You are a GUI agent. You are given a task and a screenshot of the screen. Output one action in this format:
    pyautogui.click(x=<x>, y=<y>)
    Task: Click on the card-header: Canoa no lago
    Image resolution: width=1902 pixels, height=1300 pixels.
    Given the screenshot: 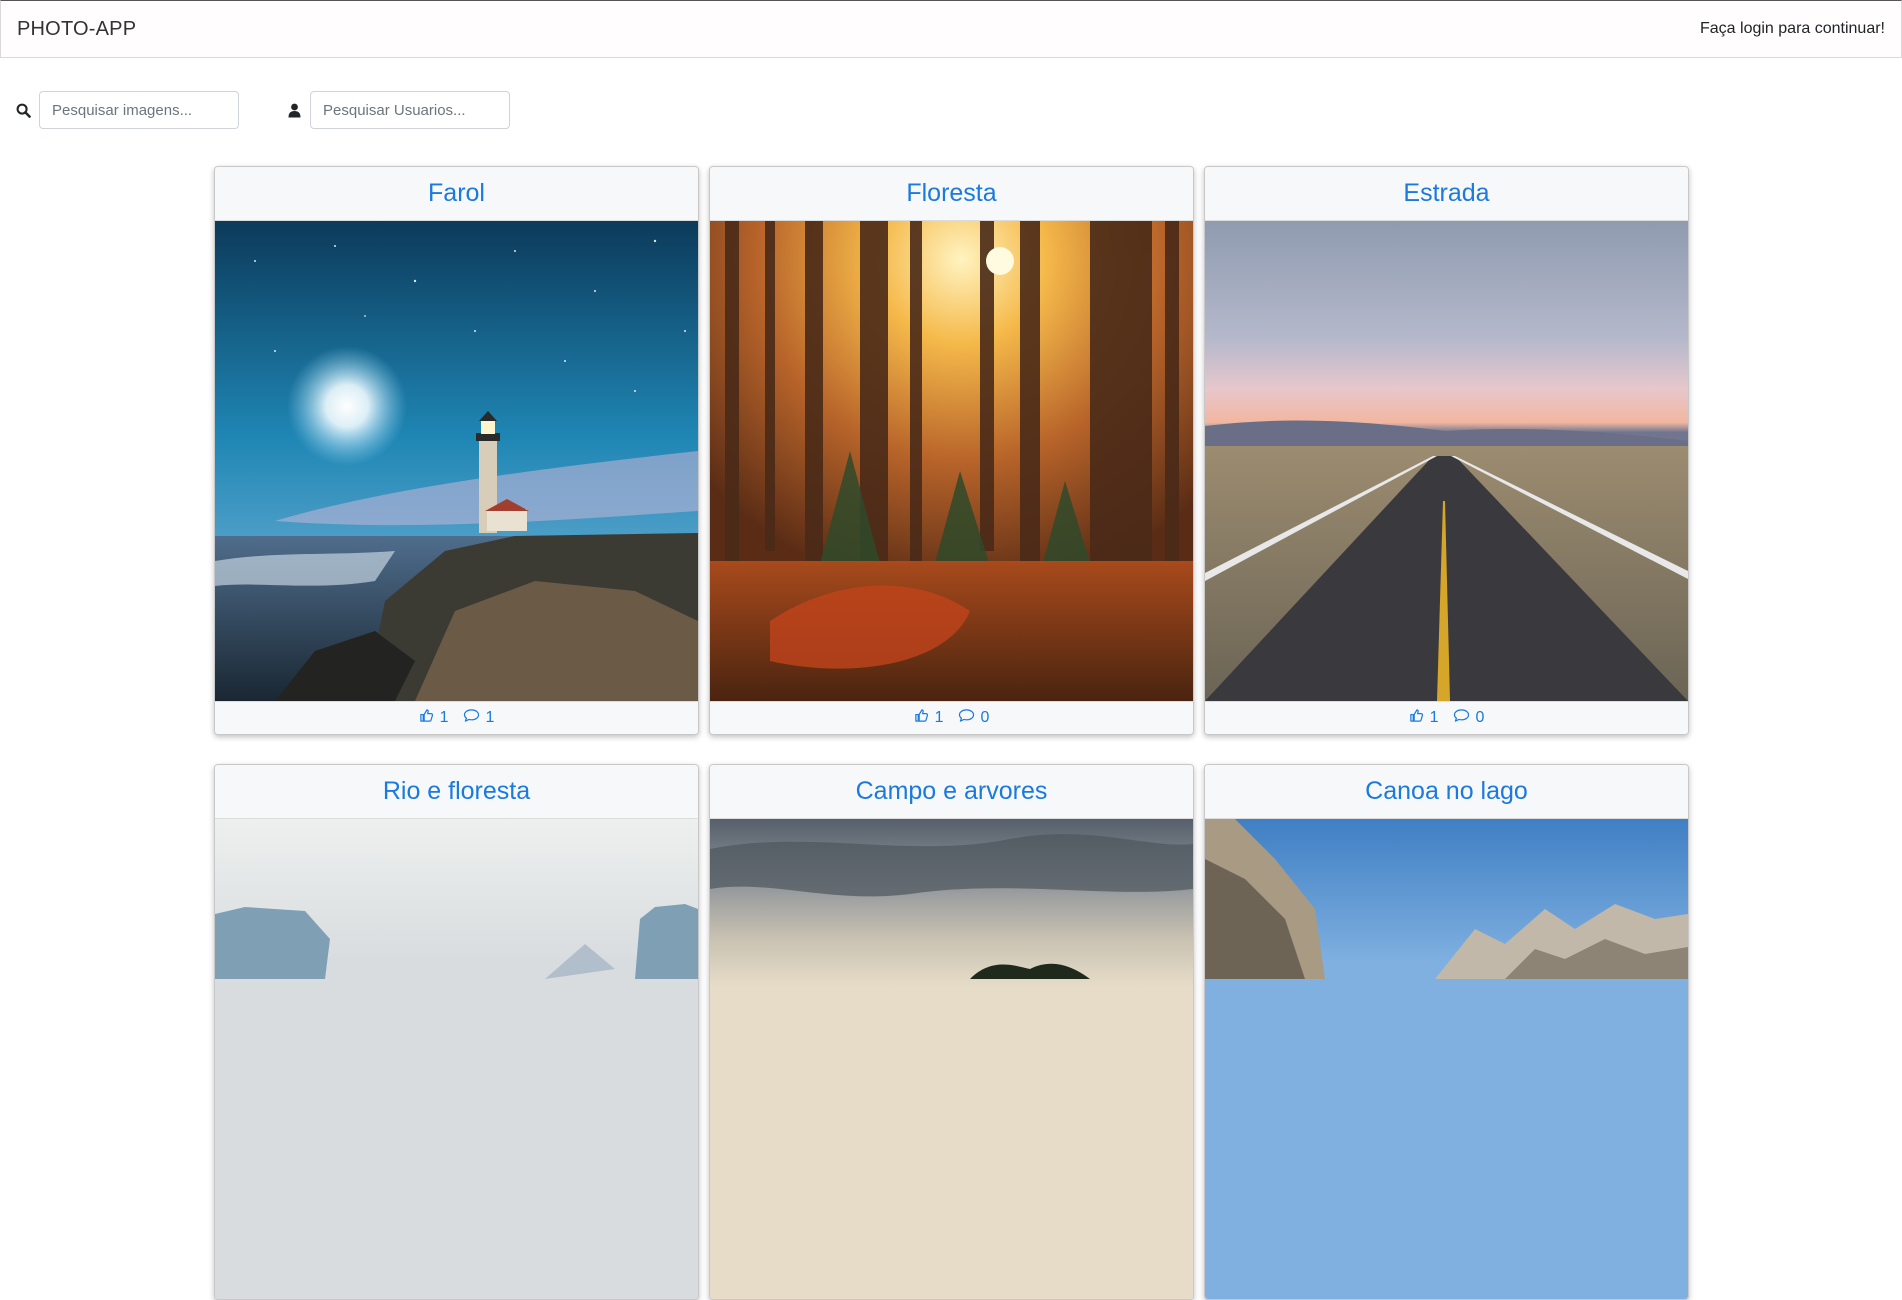 What is the action you would take?
    pyautogui.click(x=1446, y=792)
    